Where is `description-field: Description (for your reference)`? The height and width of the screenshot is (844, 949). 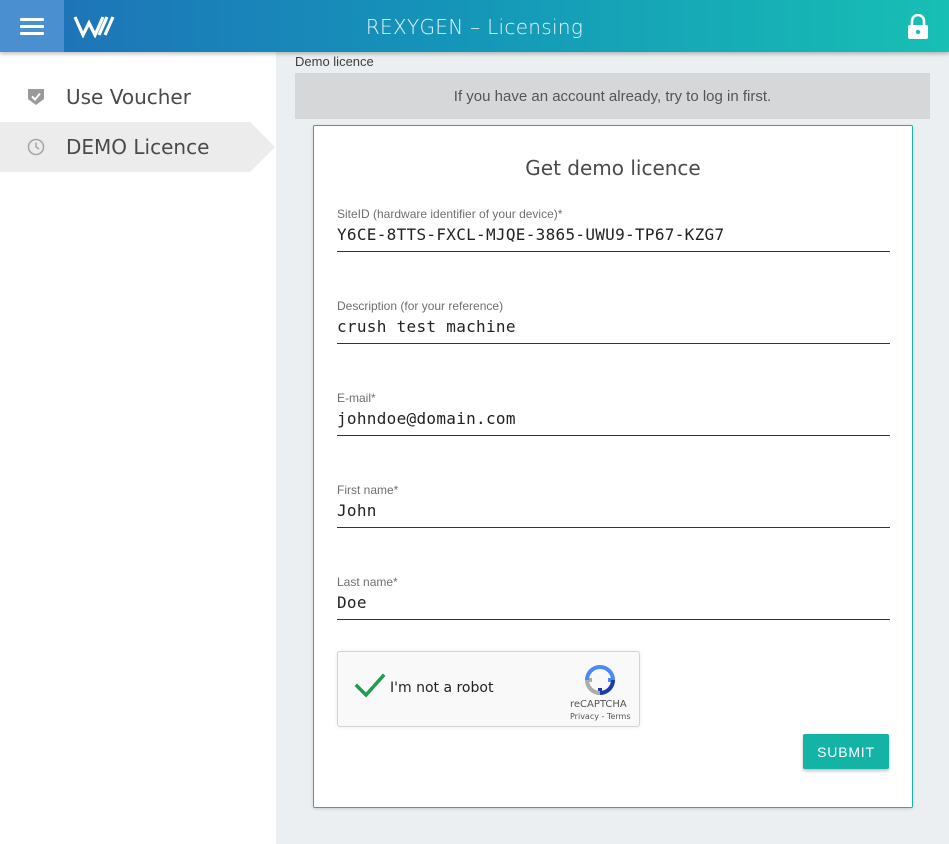
description-field: Description (for your reference) is located at coordinates (613, 328).